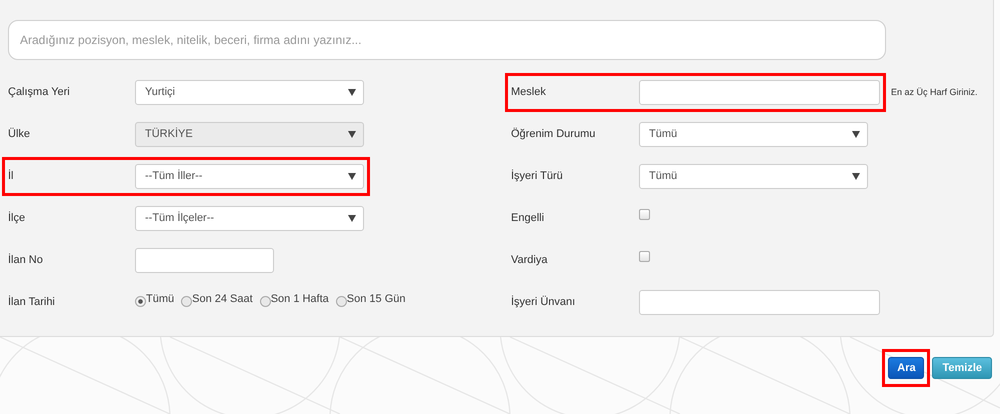 The width and height of the screenshot is (1000, 414). I want to click on field-label: İşyeri Türü, so click(537, 176).